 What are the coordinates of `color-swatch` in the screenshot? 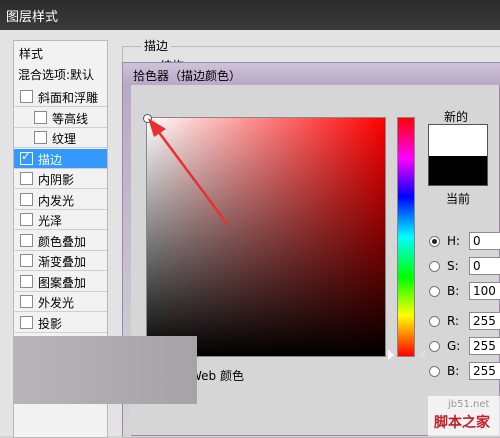 It's located at (458, 155).